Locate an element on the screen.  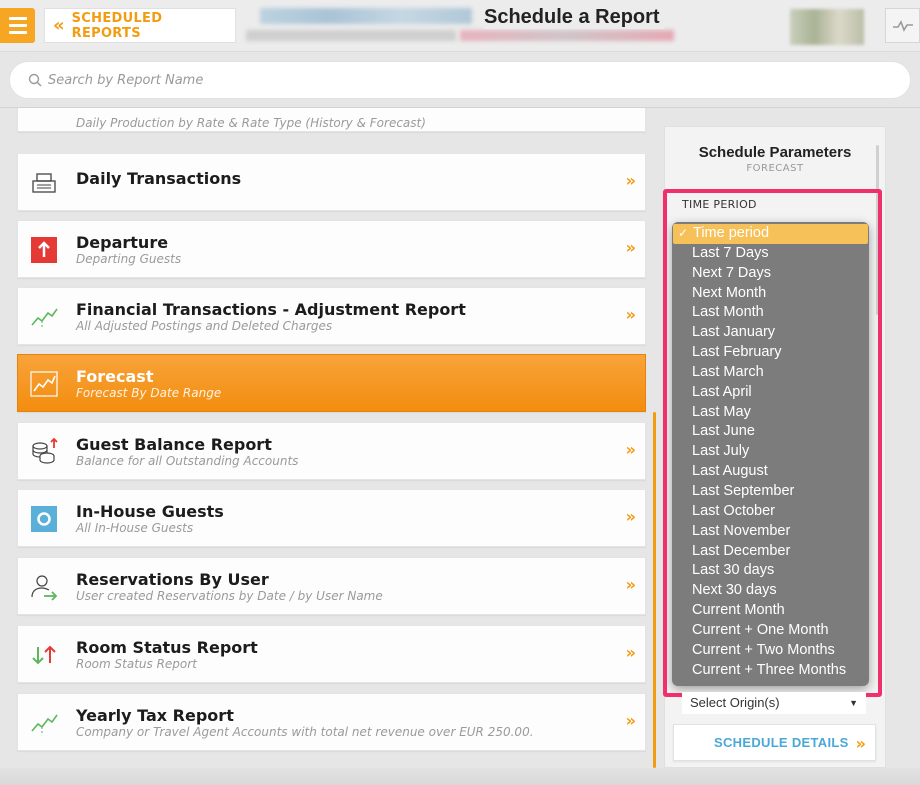
report-subtitle: Room Status Report is located at coordinates (136, 664).